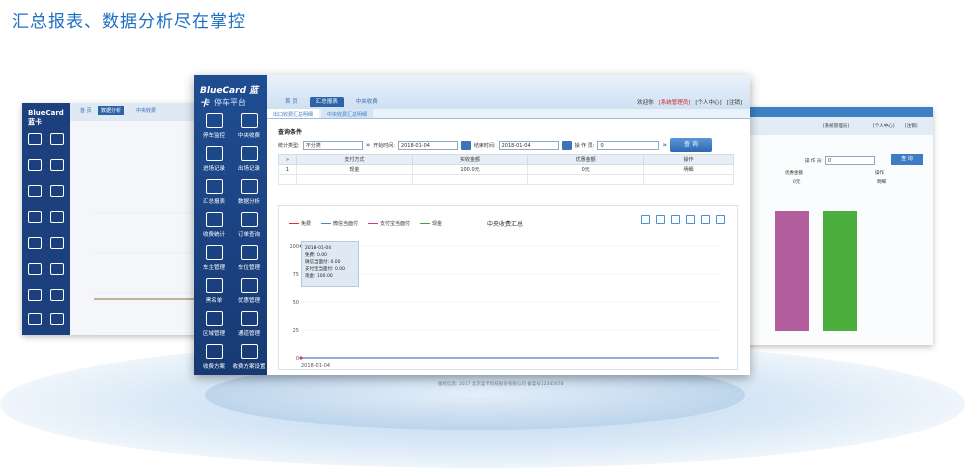  I want to click on sidebar-item-label: 收费方案, so click(213, 367).